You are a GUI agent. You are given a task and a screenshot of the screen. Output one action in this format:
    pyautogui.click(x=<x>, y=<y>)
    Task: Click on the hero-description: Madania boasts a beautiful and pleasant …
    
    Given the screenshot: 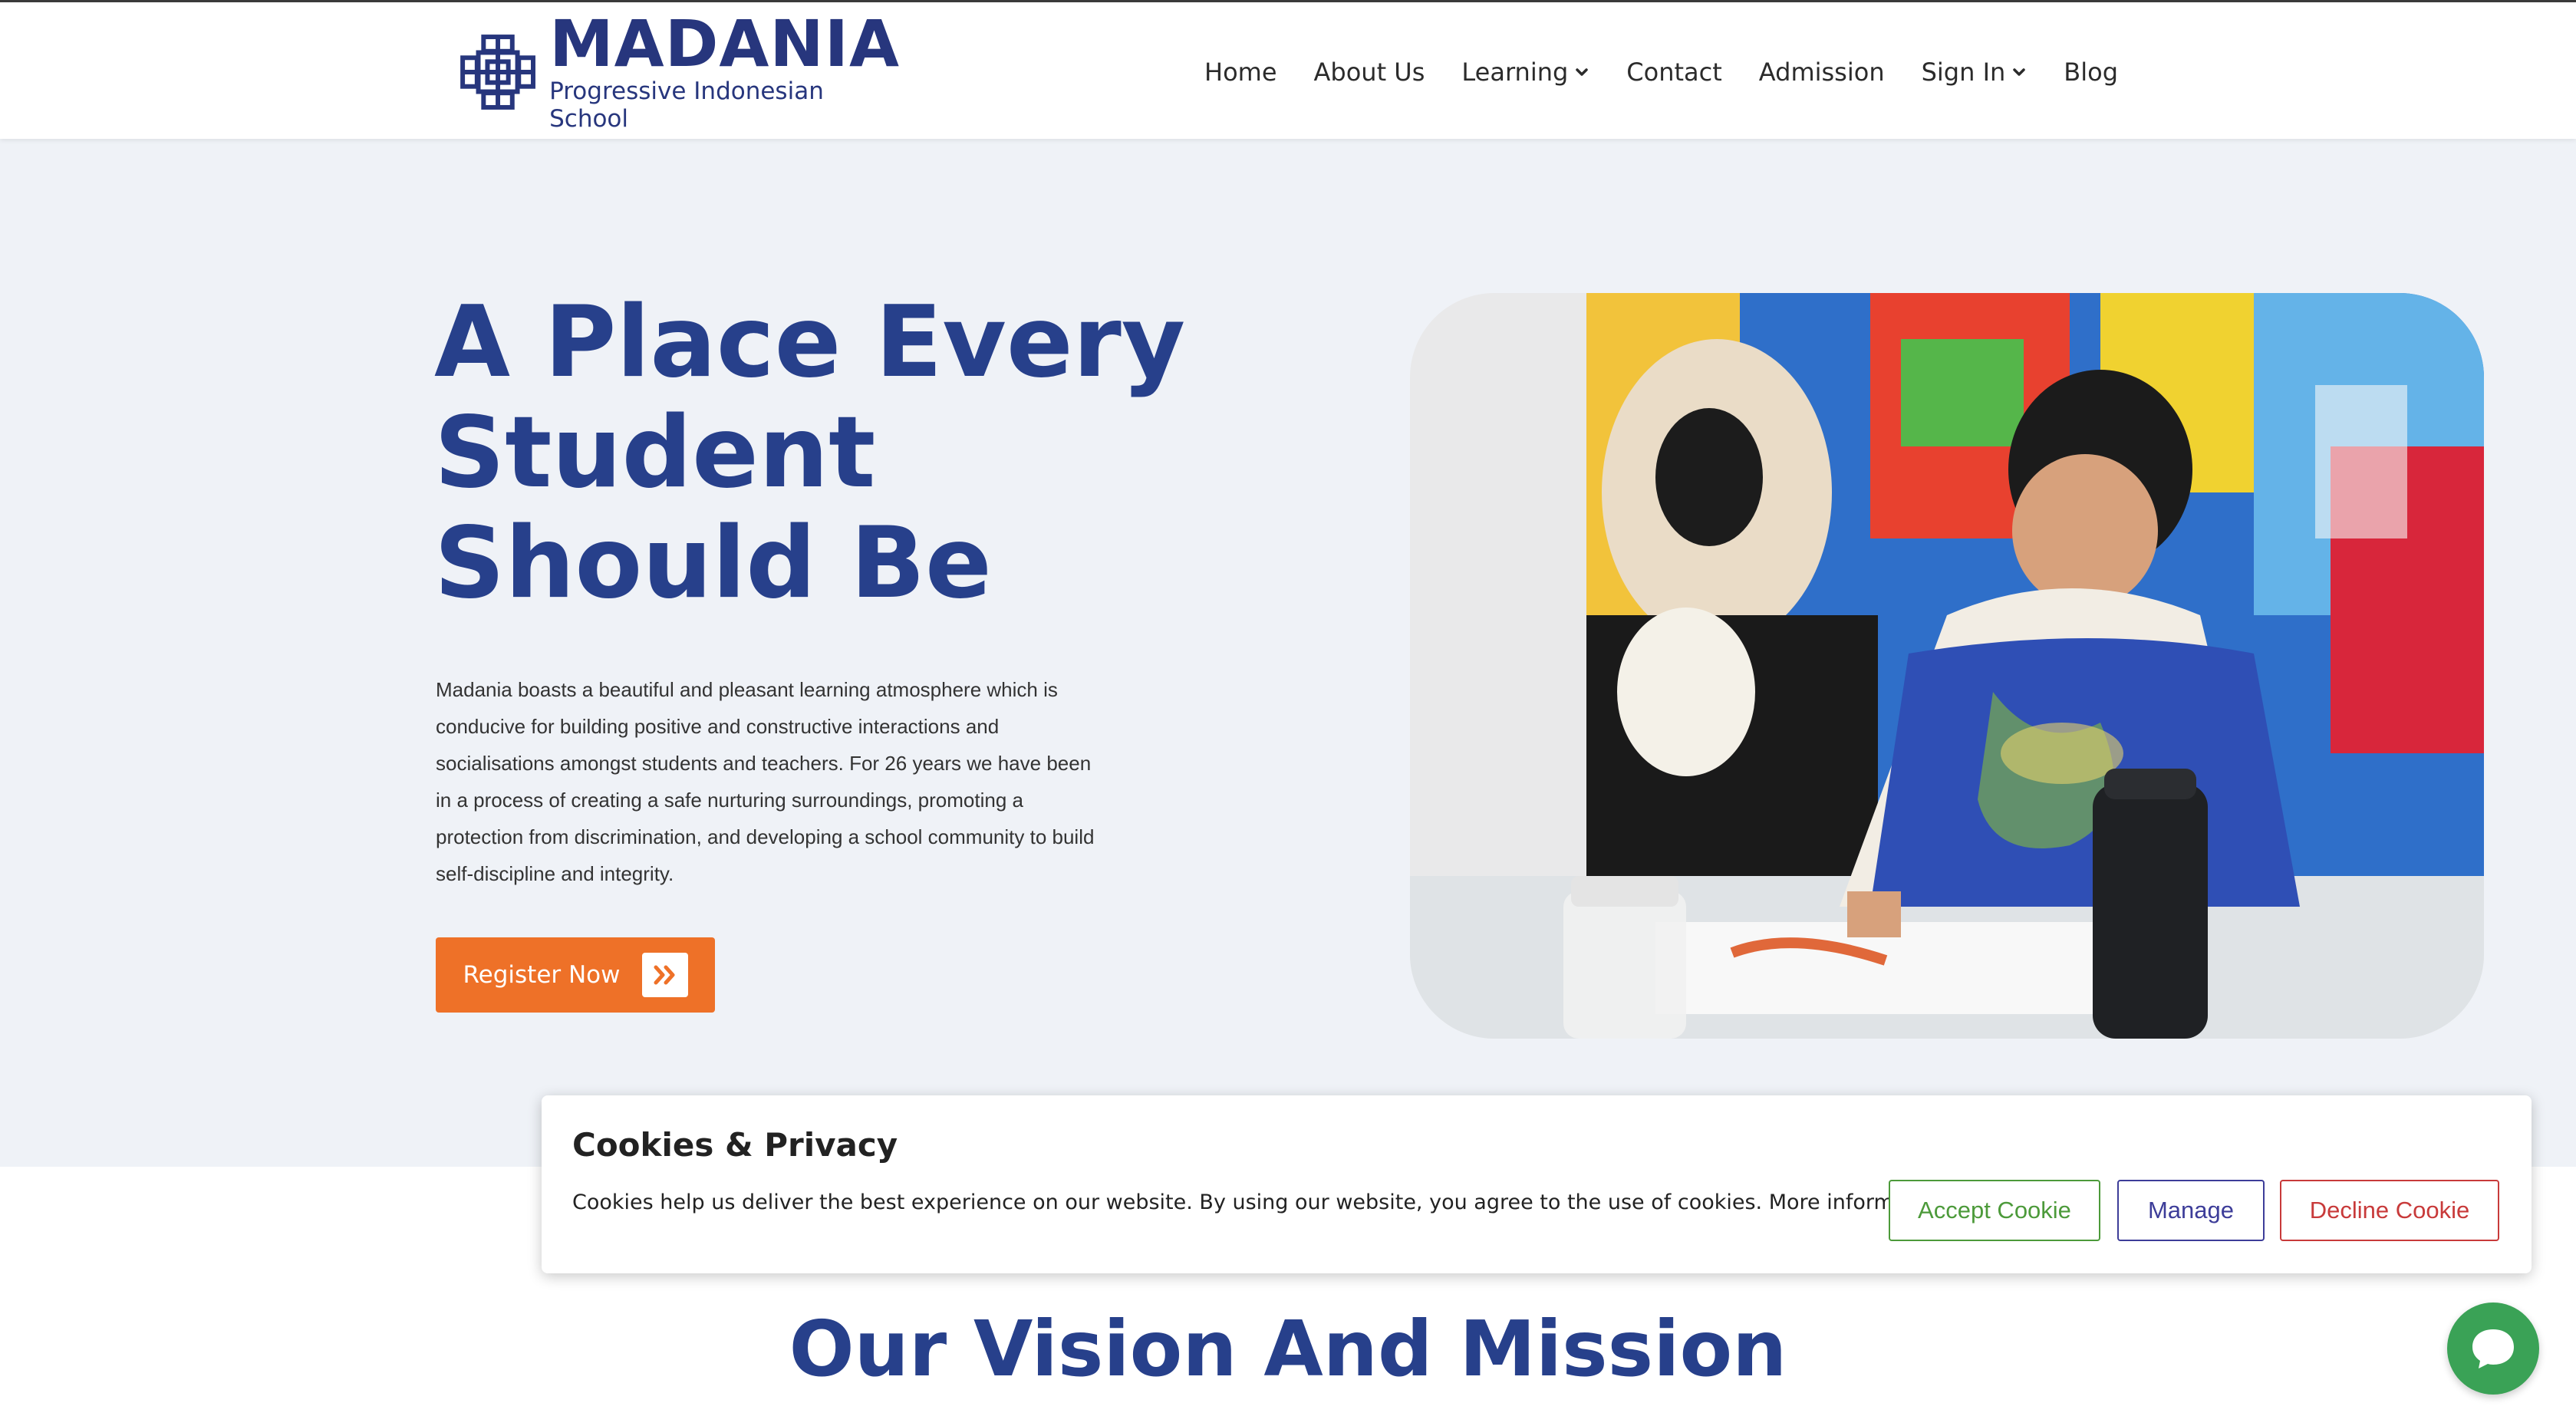 What is the action you would take?
    pyautogui.click(x=765, y=781)
    